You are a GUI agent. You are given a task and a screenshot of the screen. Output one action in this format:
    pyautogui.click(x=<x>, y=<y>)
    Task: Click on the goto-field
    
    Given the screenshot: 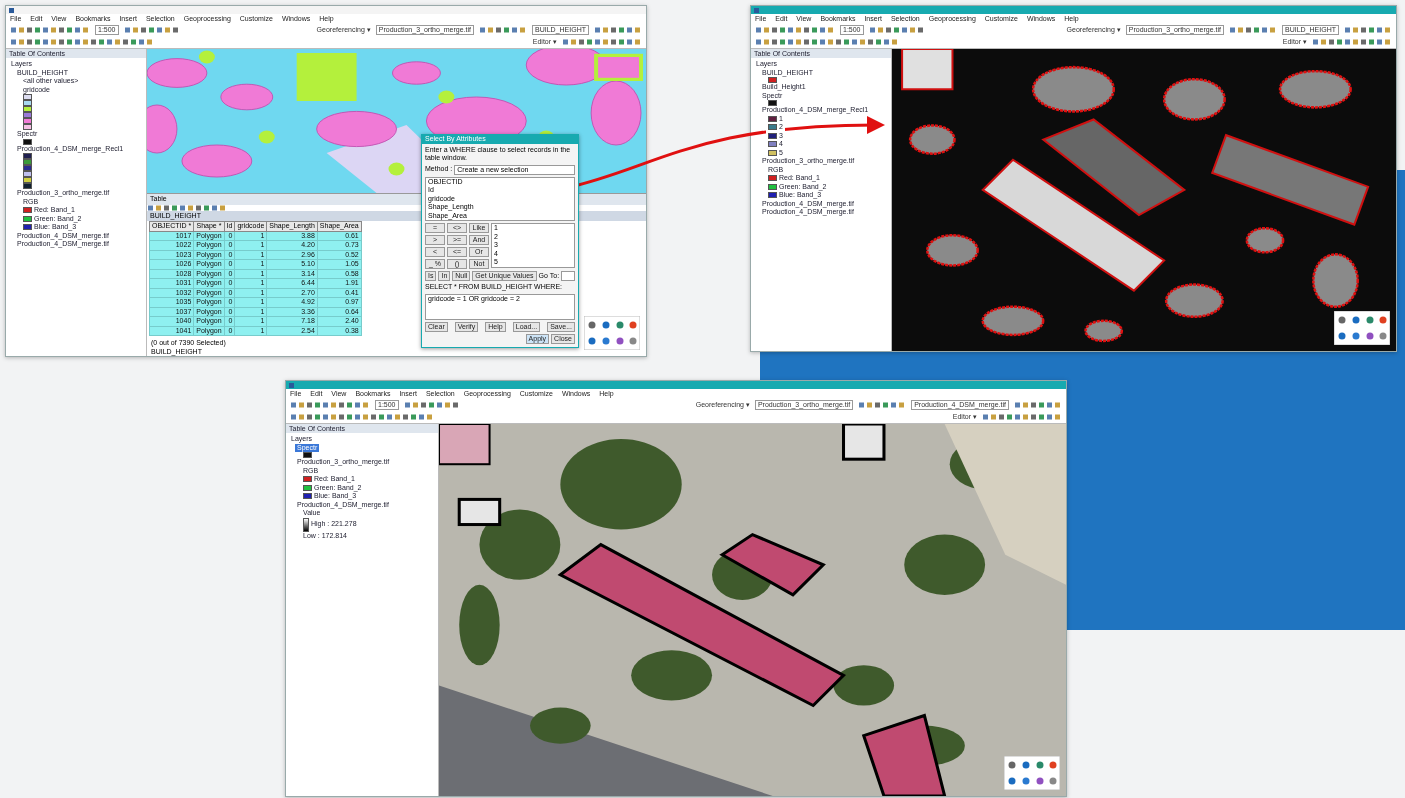 What is the action you would take?
    pyautogui.click(x=568, y=276)
    